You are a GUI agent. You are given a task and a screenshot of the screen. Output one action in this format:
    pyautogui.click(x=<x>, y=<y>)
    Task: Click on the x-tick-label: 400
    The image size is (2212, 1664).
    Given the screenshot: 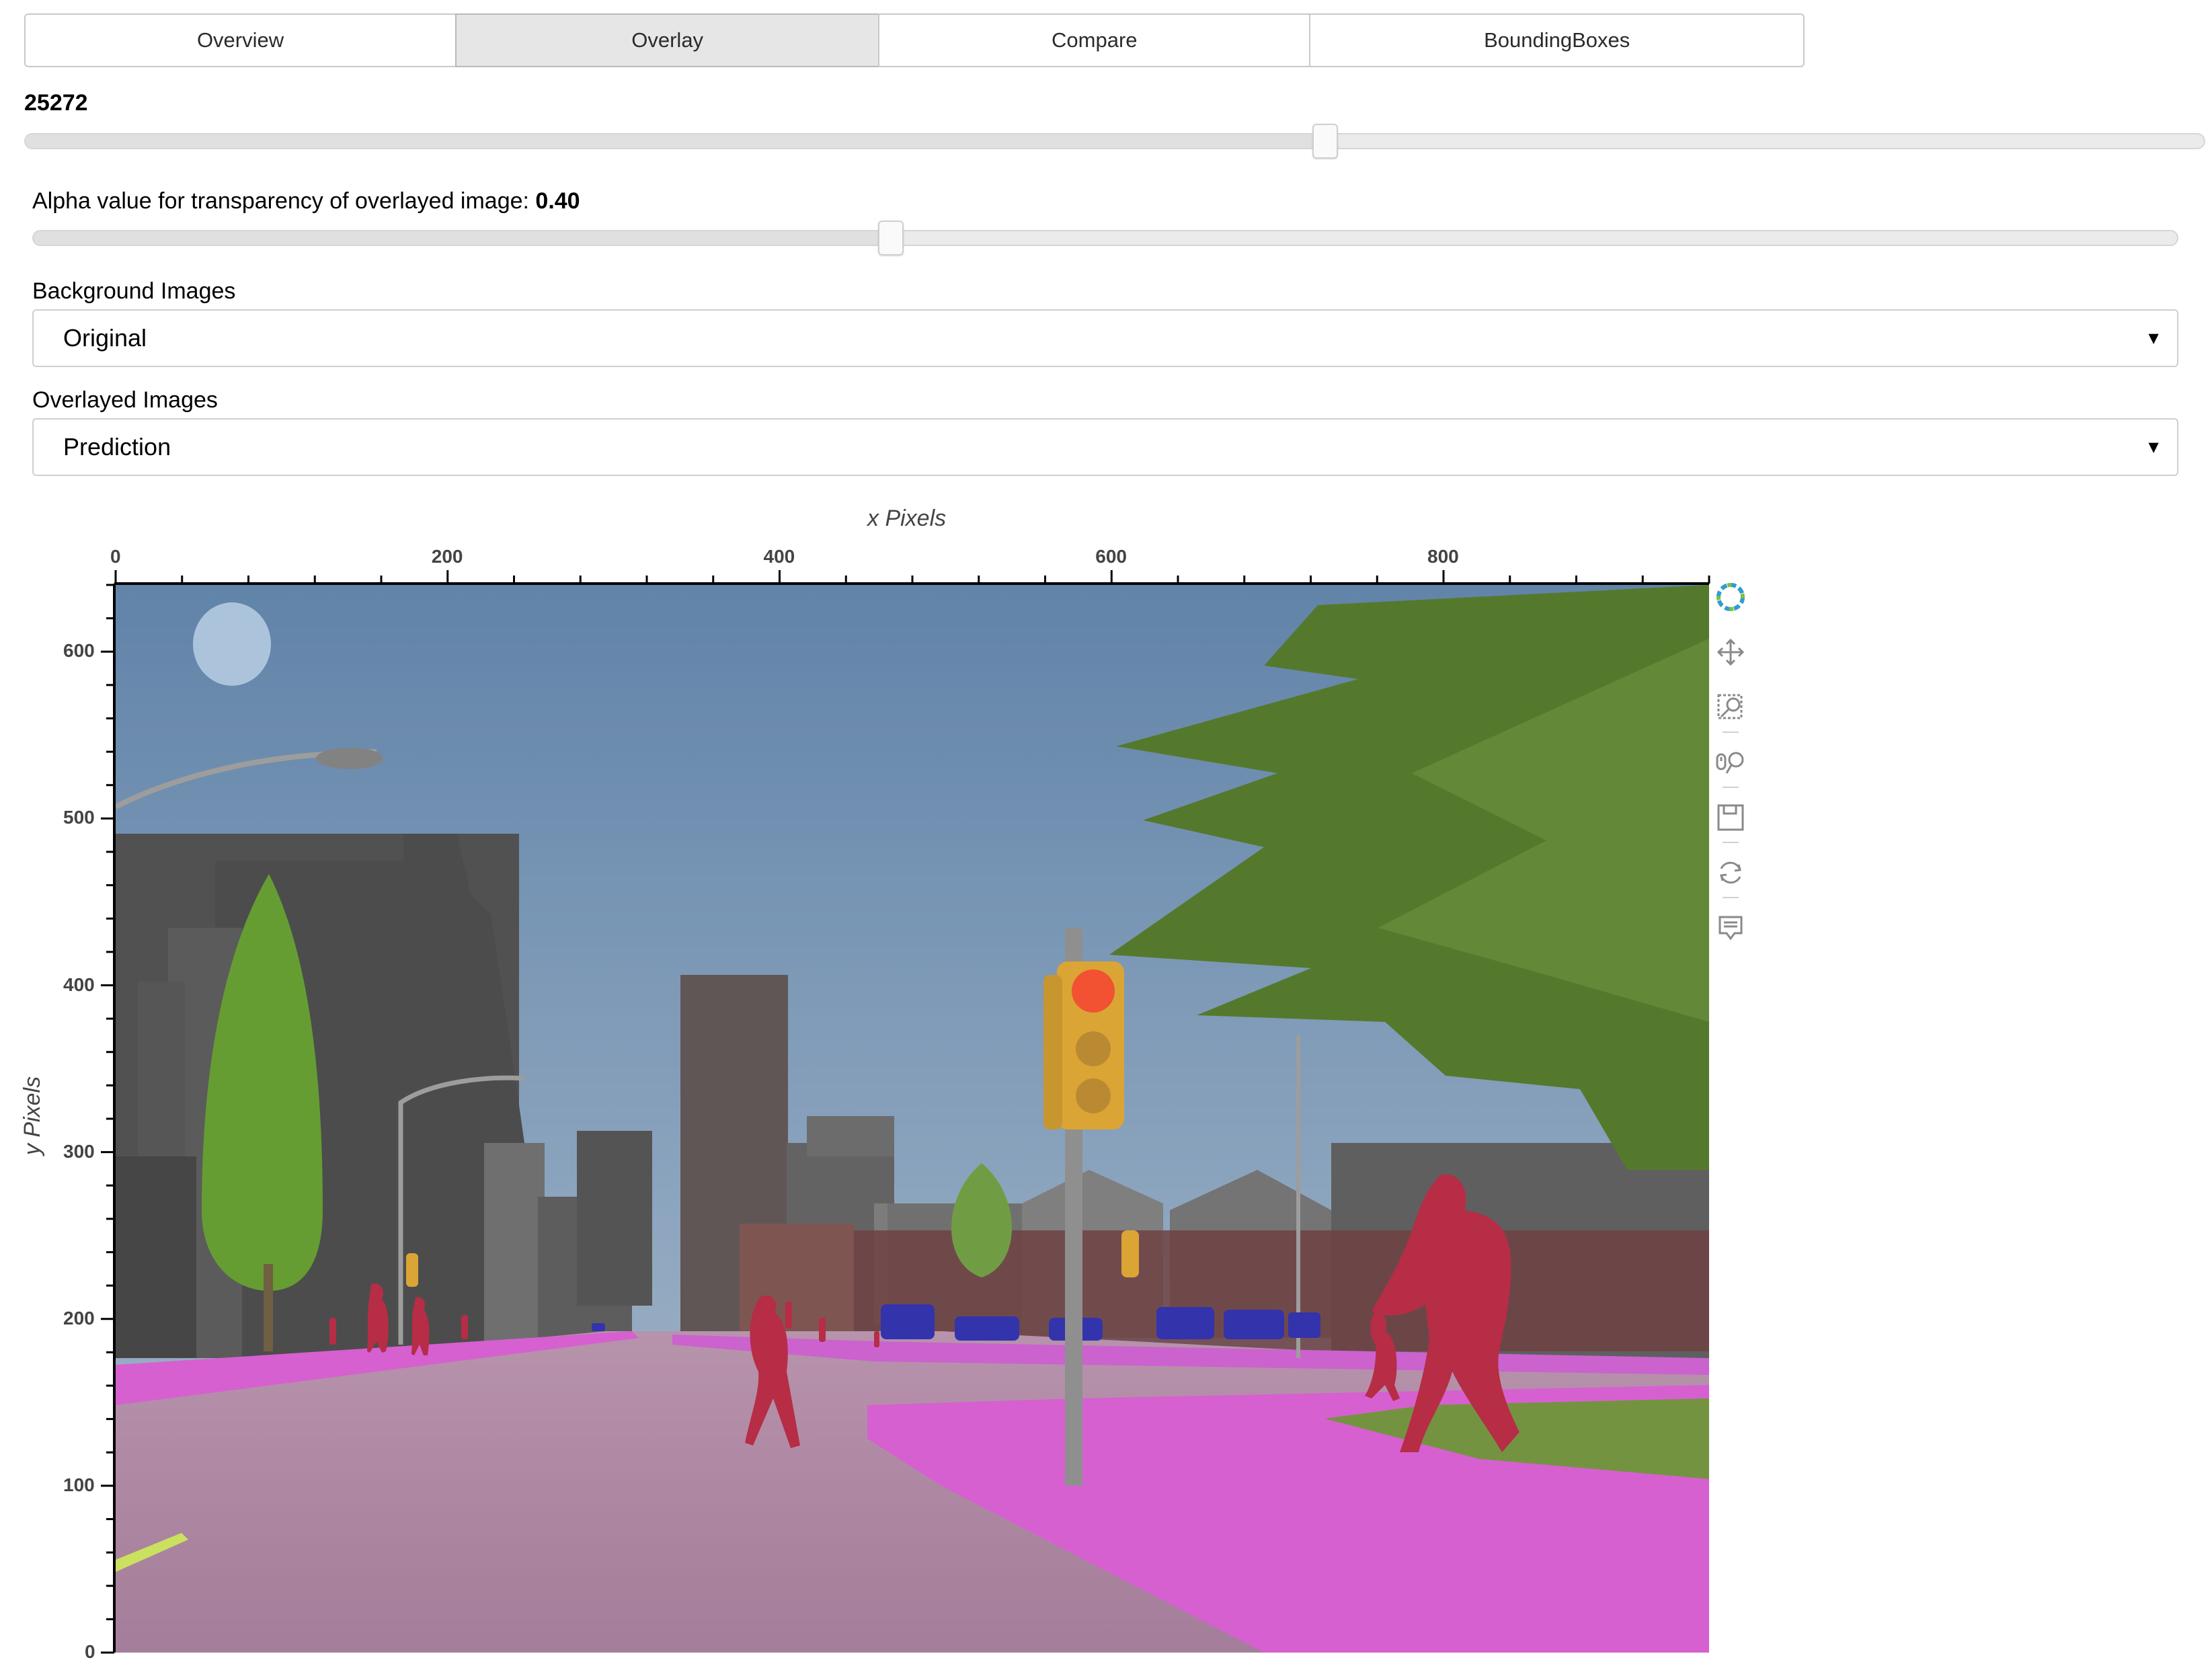 What is the action you would take?
    pyautogui.click(x=779, y=556)
    